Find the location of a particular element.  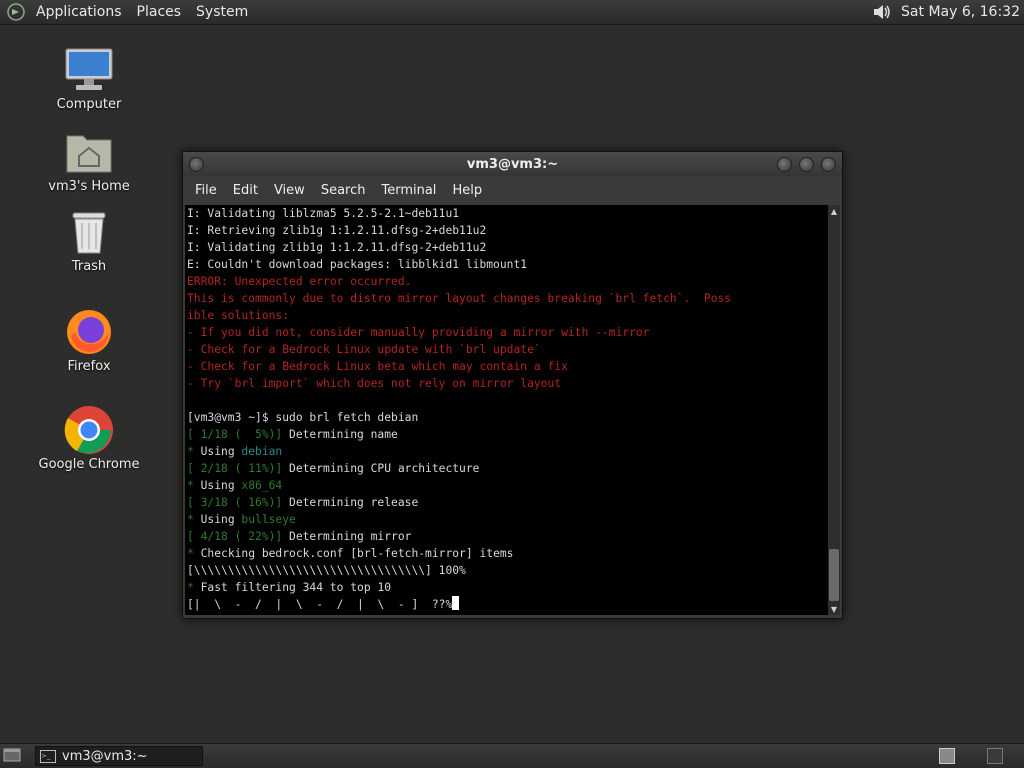

terminal-line: [vm3@vm3 ~]$ sudo brl fetch debian is located at coordinates (507, 417).